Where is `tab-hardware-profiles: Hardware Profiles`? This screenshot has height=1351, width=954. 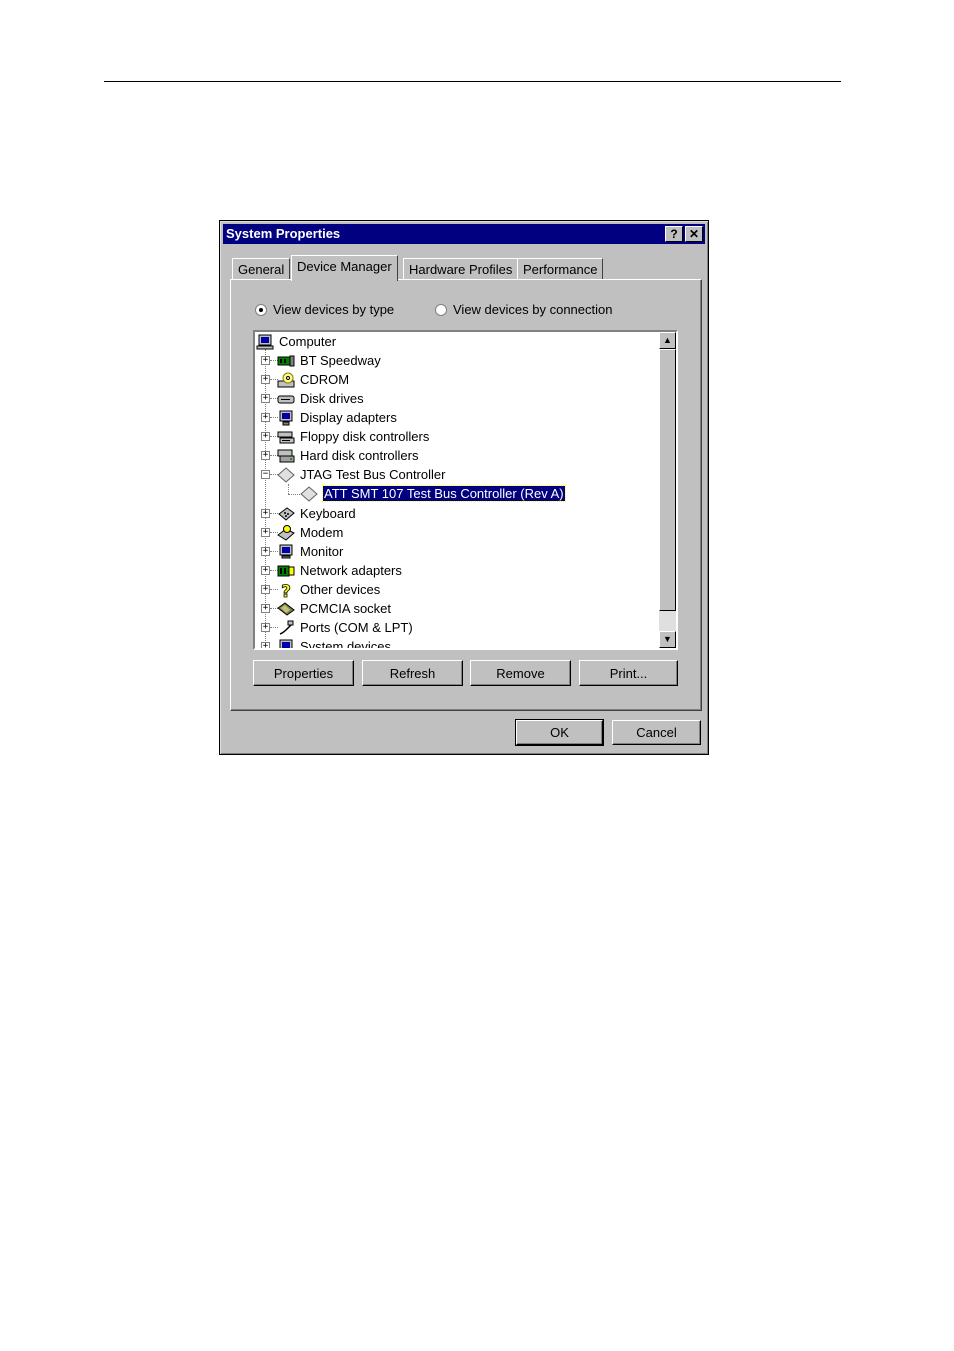
tab-hardware-profiles: Hardware Profiles is located at coordinates (461, 269).